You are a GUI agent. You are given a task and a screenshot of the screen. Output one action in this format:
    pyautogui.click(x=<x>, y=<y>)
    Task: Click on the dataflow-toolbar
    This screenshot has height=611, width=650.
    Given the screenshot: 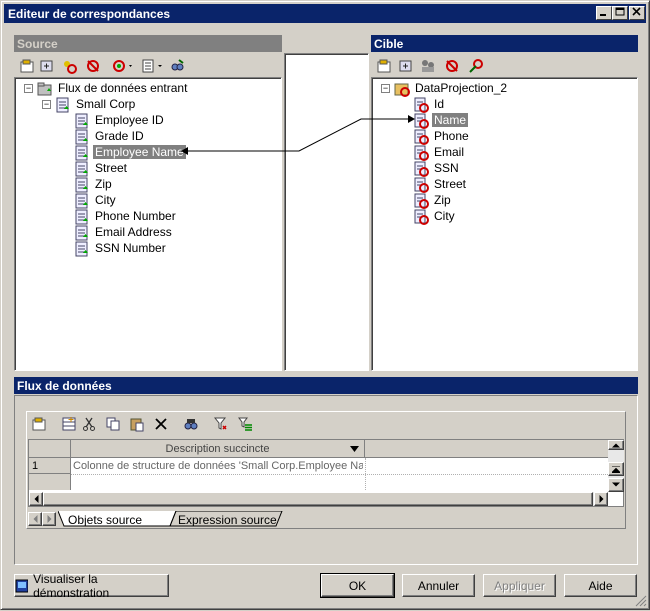 What is the action you would take?
    pyautogui.click(x=326, y=424)
    